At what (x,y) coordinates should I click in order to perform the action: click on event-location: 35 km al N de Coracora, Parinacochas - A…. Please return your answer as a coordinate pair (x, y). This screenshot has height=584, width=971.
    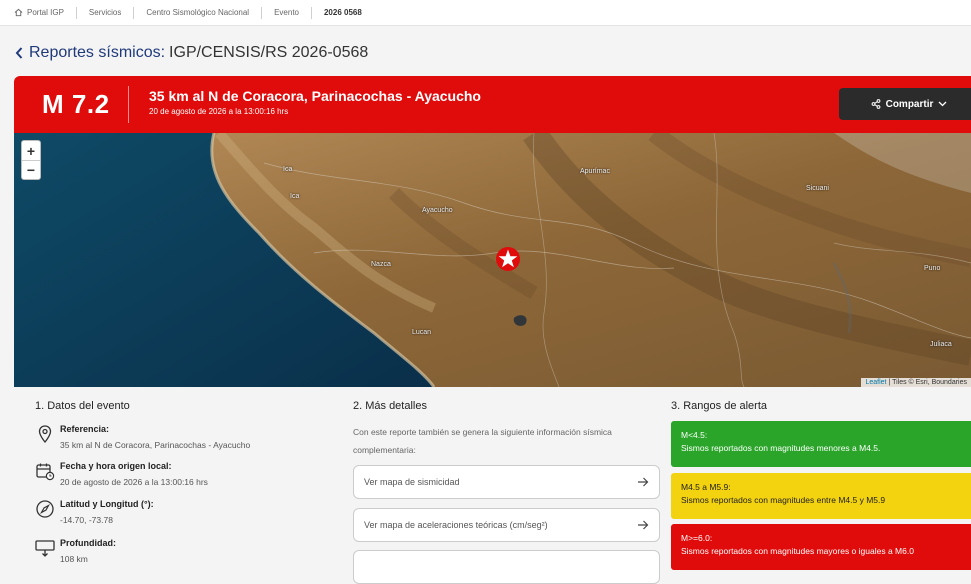
    Looking at the image, I should click on (315, 96).